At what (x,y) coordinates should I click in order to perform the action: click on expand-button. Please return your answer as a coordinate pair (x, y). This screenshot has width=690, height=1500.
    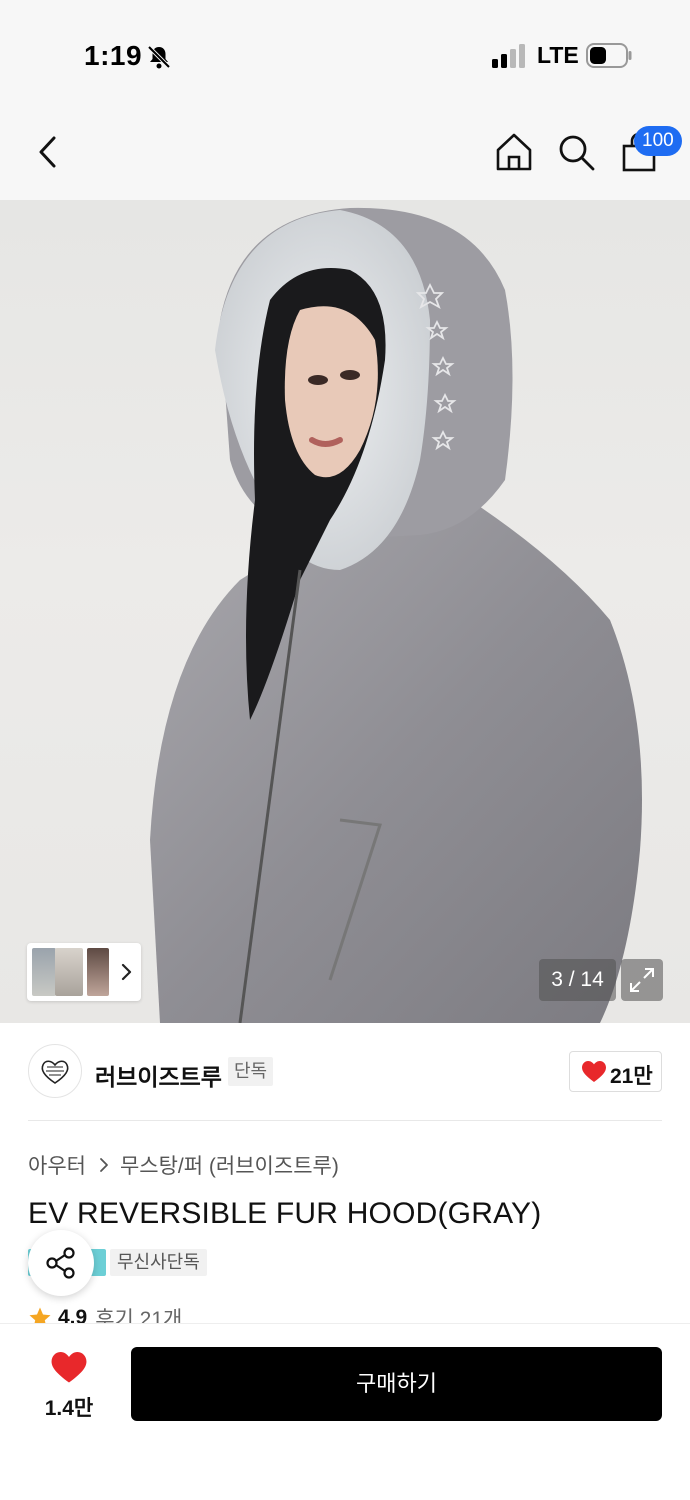
    Looking at the image, I should click on (642, 980).